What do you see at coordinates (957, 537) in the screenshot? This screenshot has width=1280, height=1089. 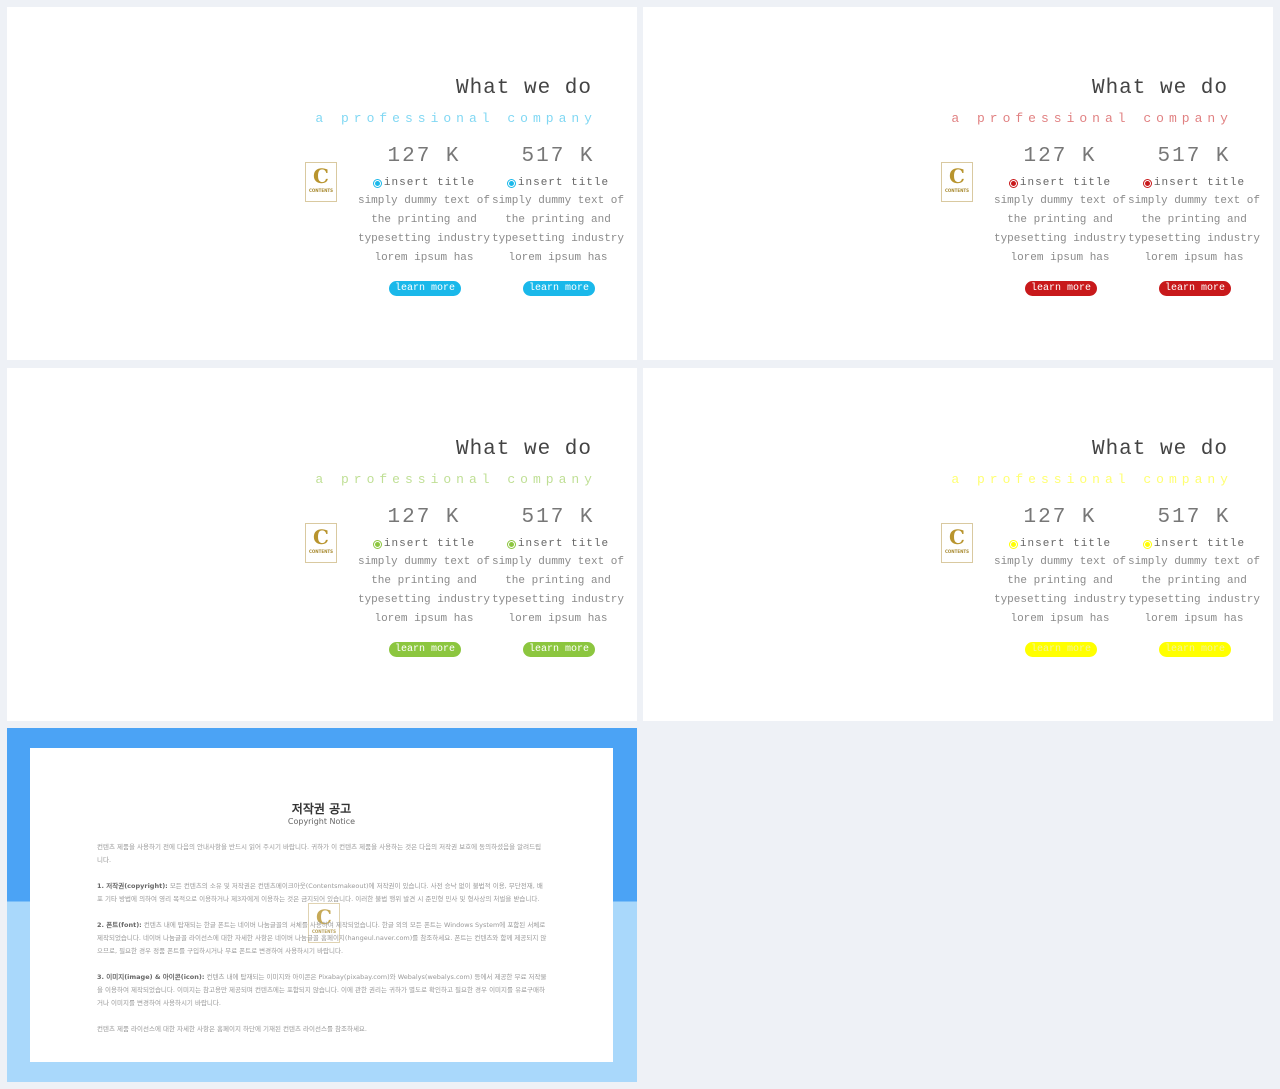 I see `logo-letter: C` at bounding box center [957, 537].